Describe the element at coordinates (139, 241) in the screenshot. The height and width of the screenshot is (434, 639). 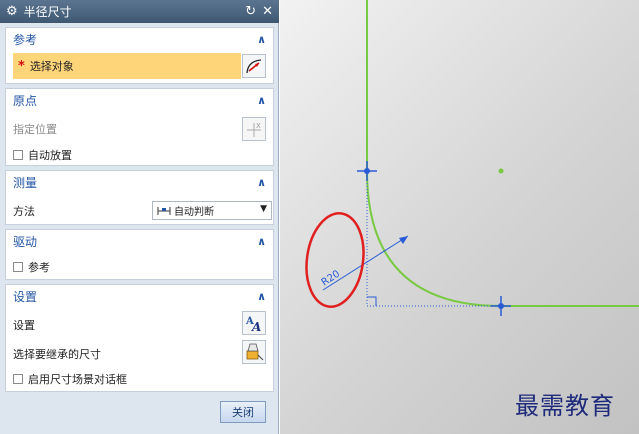
I see `group-header-drive: 驱动 ∧` at that location.